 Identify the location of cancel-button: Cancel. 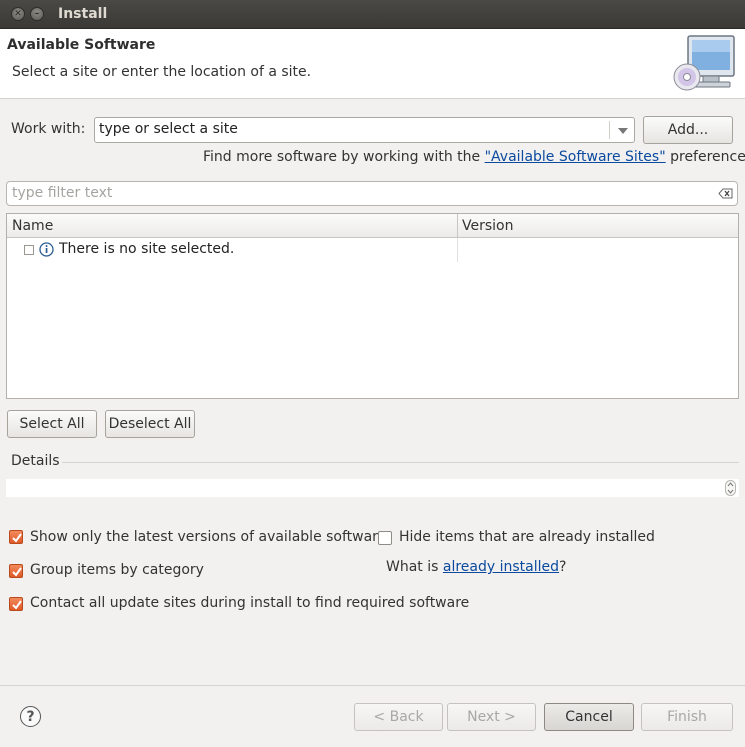
(589, 717).